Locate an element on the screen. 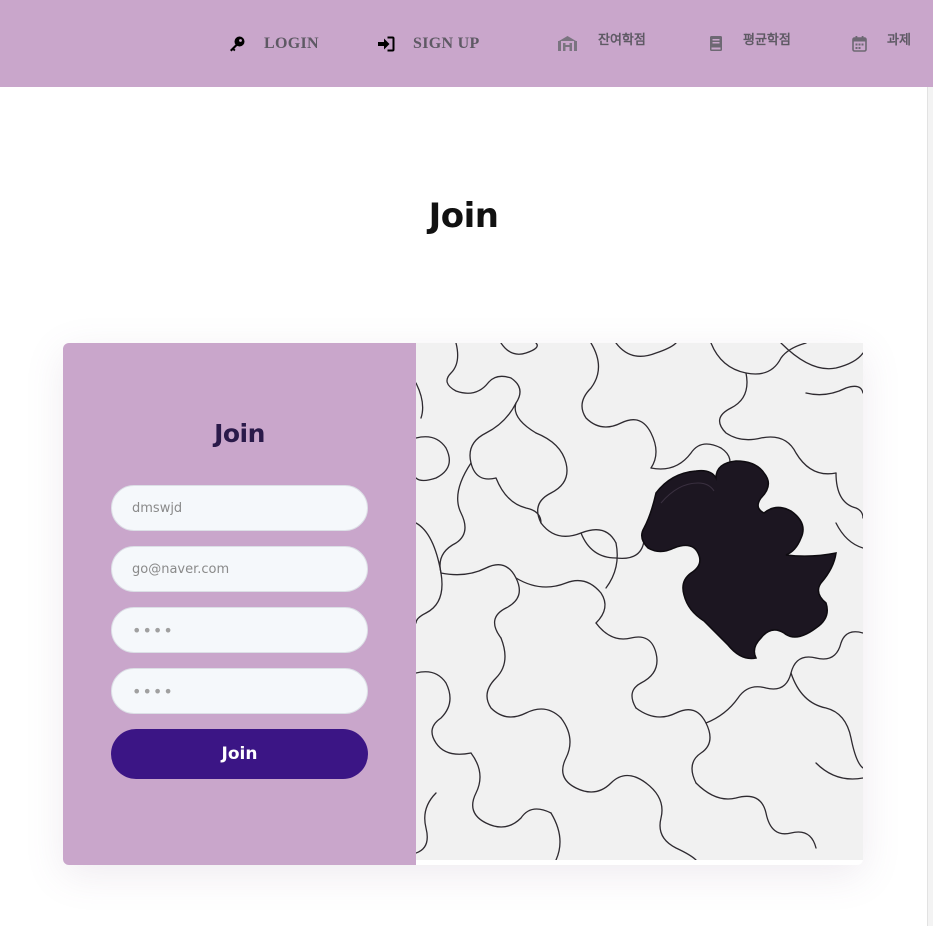 This screenshot has height=926, width=933. top-navbar: LOGIN SIGN UP 잔여학점 평균학점 과제 is located at coordinates (466, 43).